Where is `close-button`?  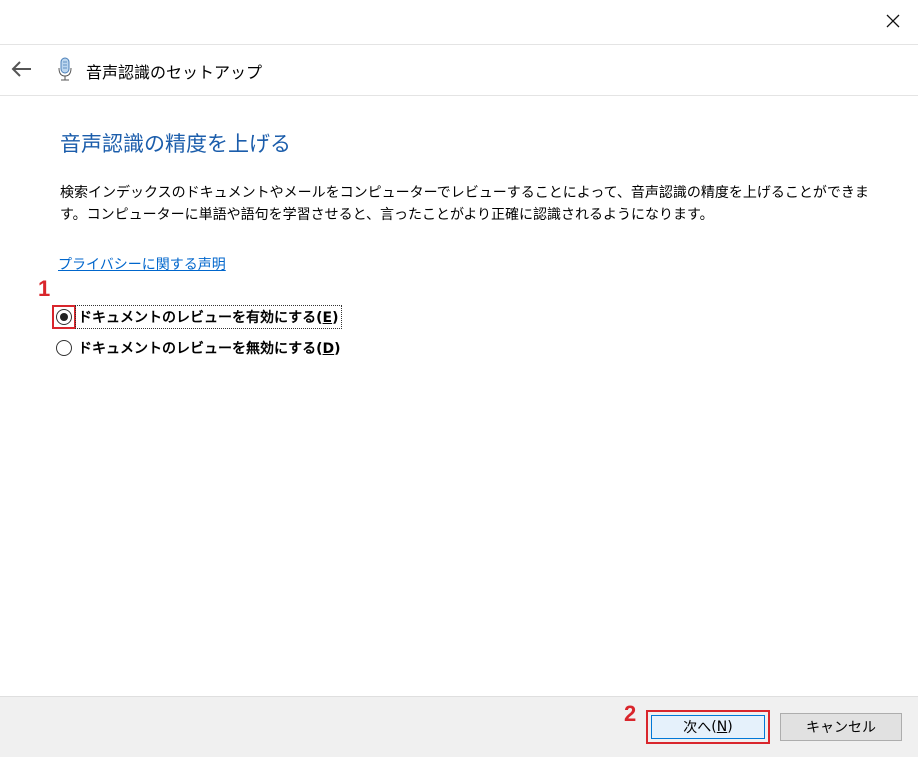 close-button is located at coordinates (893, 21).